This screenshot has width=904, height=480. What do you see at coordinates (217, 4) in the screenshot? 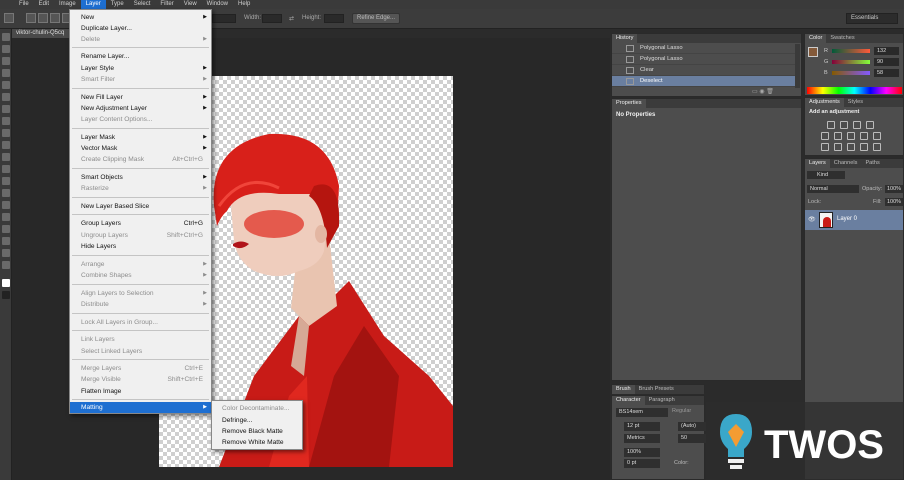
I see `menu-window: Window` at bounding box center [217, 4].